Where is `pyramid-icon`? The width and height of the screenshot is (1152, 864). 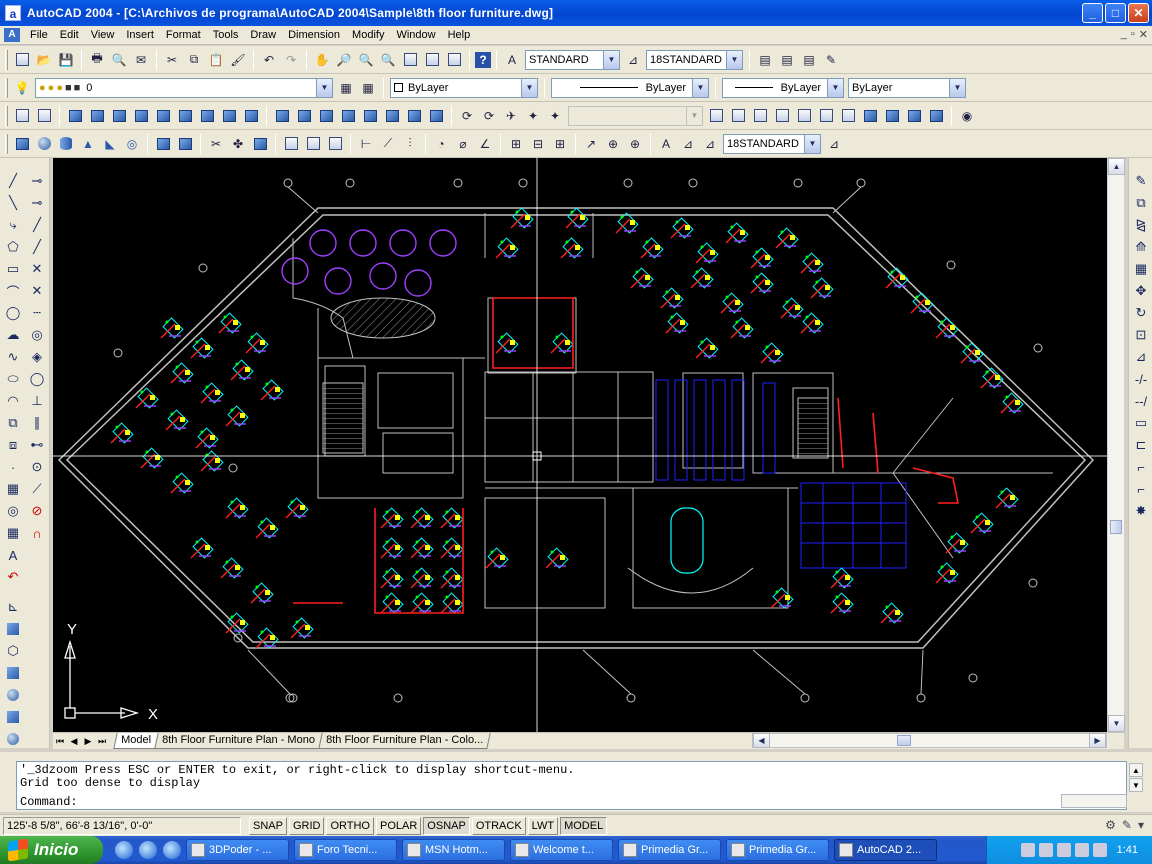 pyramid-icon is located at coordinates (119, 116).